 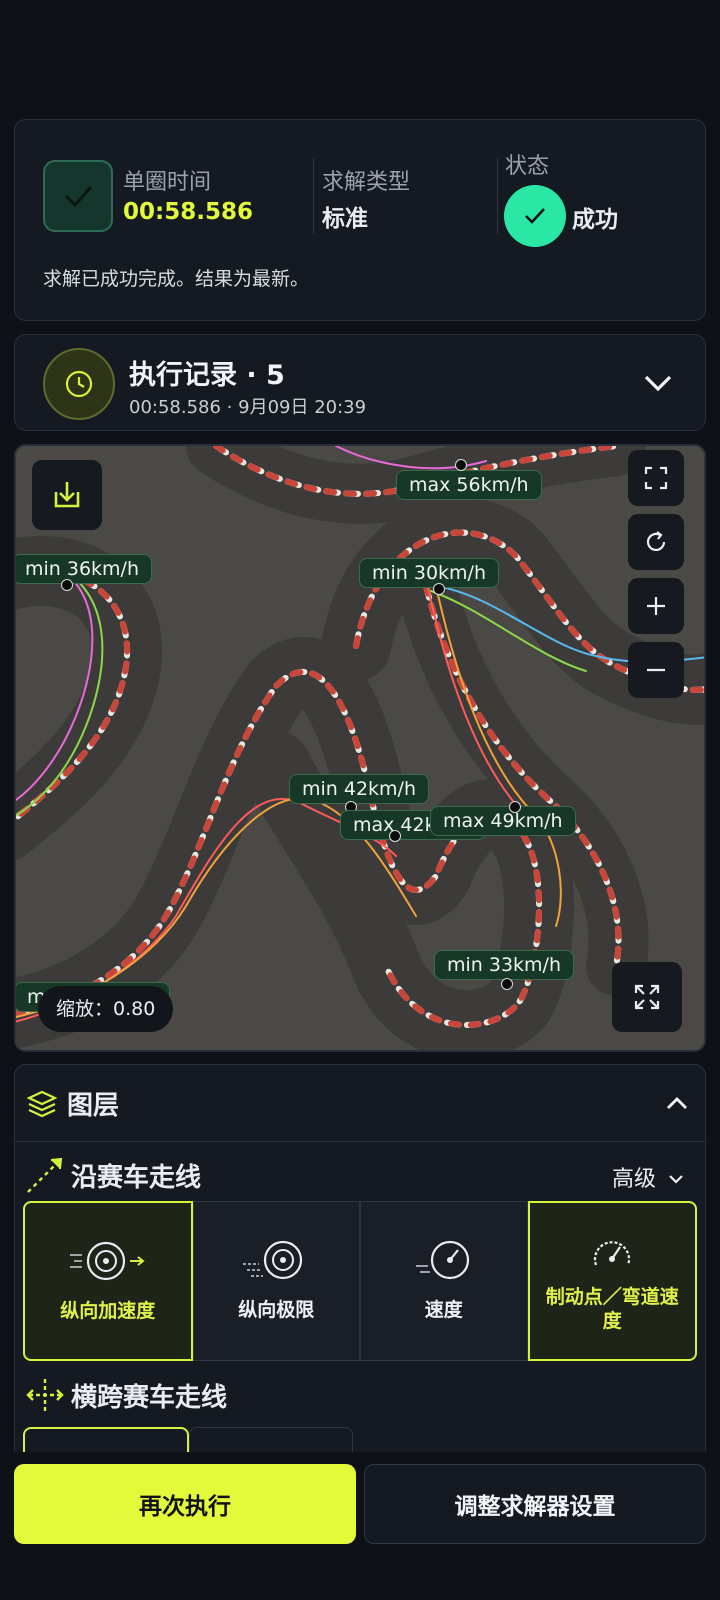 What do you see at coordinates (469, 485) in the screenshot?
I see `speed-tag: max 56km/h` at bounding box center [469, 485].